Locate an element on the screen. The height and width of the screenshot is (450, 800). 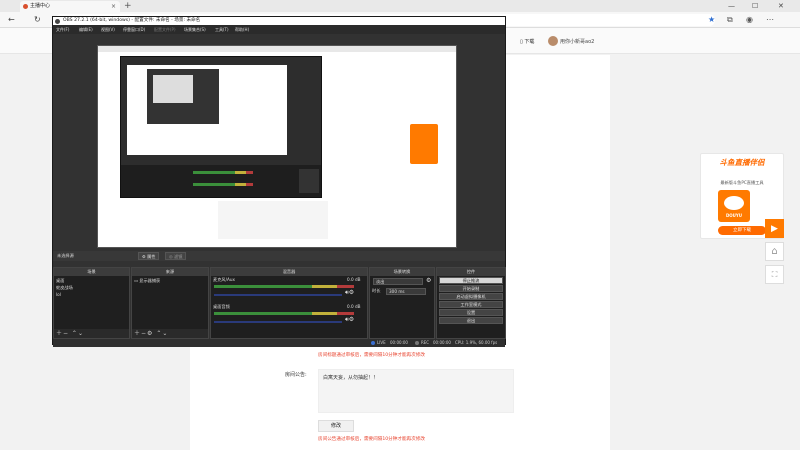
mic-level-meter is located at coordinates (284, 286).